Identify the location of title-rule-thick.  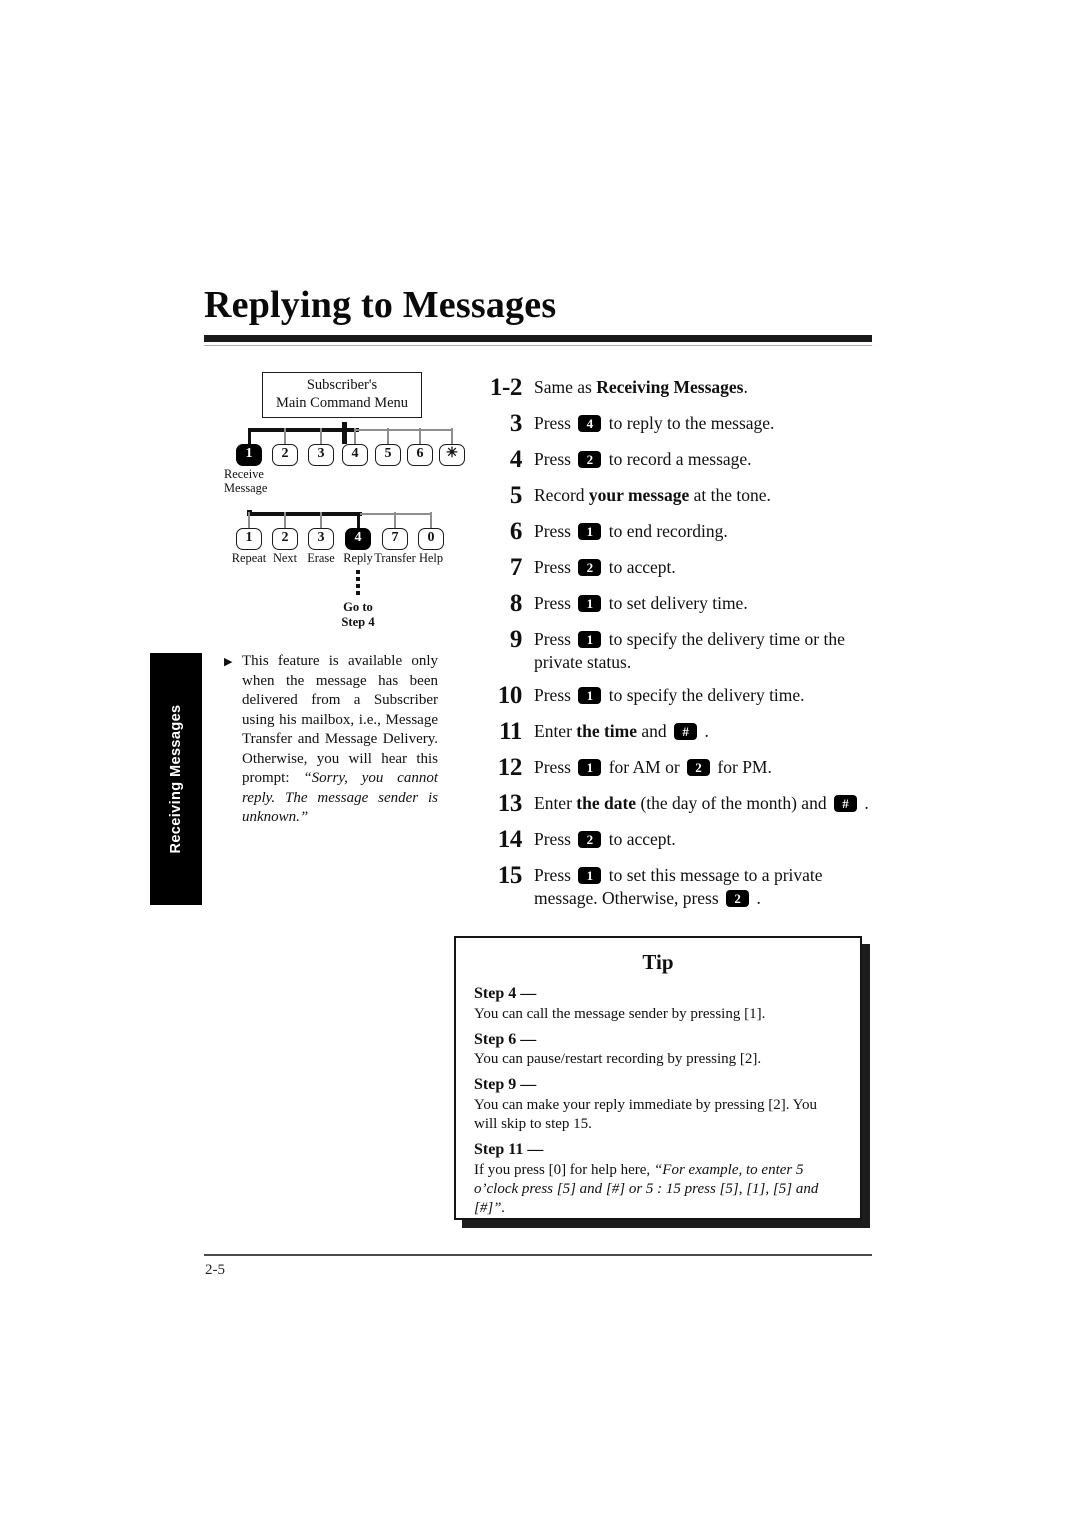
(538, 338).